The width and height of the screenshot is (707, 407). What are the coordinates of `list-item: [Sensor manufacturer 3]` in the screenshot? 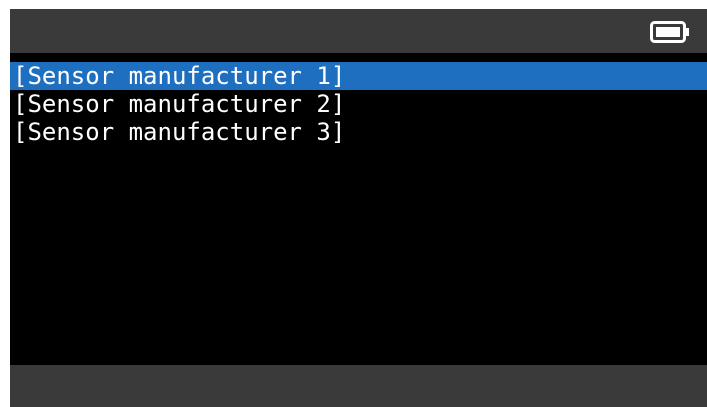 It's located at (358, 132).